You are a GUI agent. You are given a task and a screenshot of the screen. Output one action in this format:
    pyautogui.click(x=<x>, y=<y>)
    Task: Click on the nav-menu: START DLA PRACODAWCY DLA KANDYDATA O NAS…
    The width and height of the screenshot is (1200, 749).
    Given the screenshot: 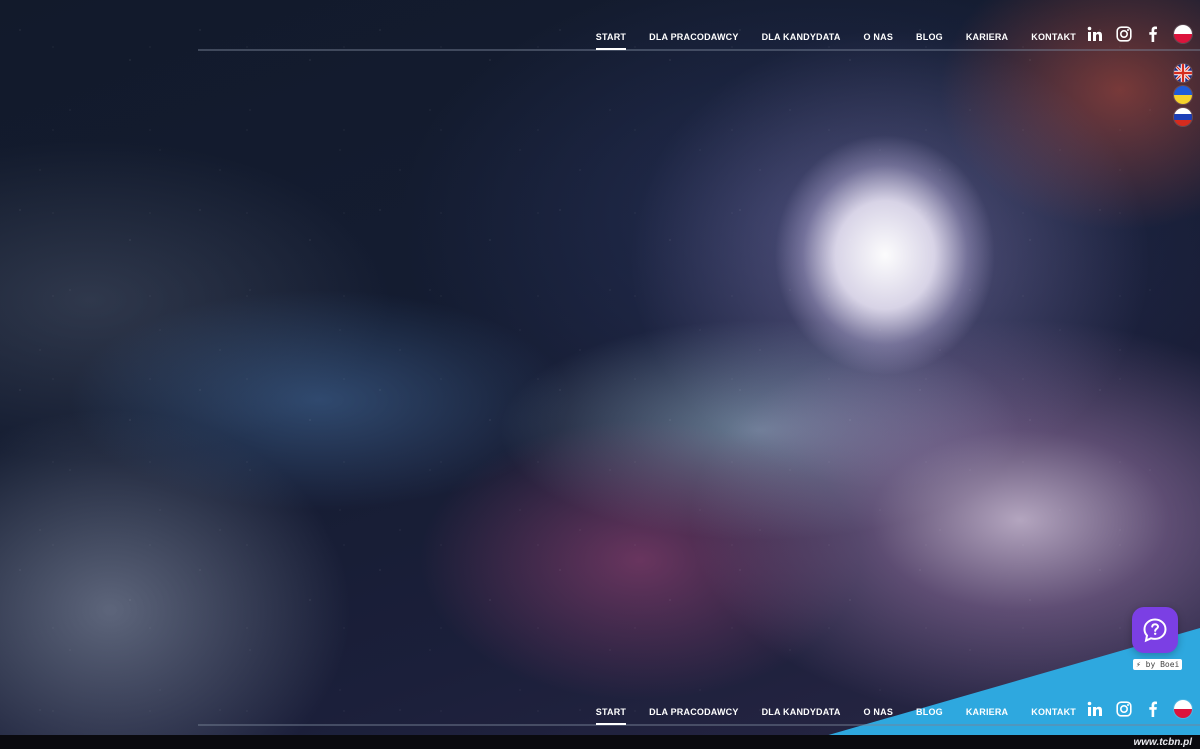 What is the action you would take?
    pyautogui.click(x=824, y=41)
    